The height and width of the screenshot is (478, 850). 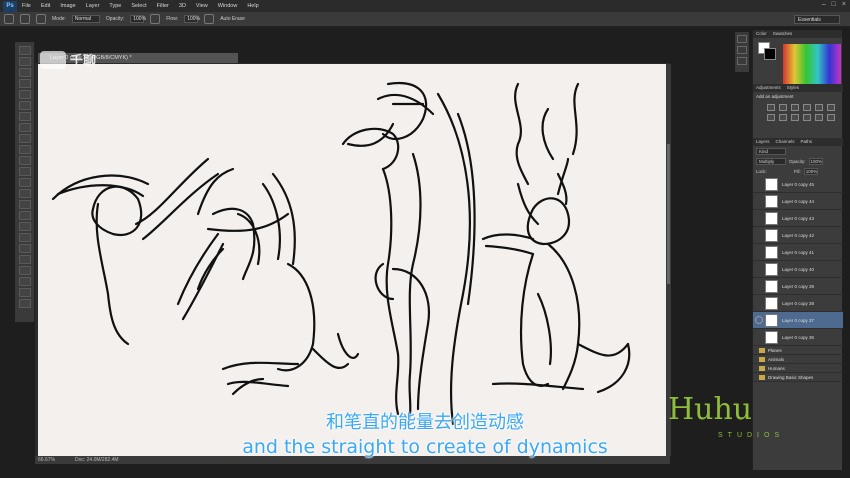 What do you see at coordinates (844, 4) in the screenshot?
I see `close-icon: ×` at bounding box center [844, 4].